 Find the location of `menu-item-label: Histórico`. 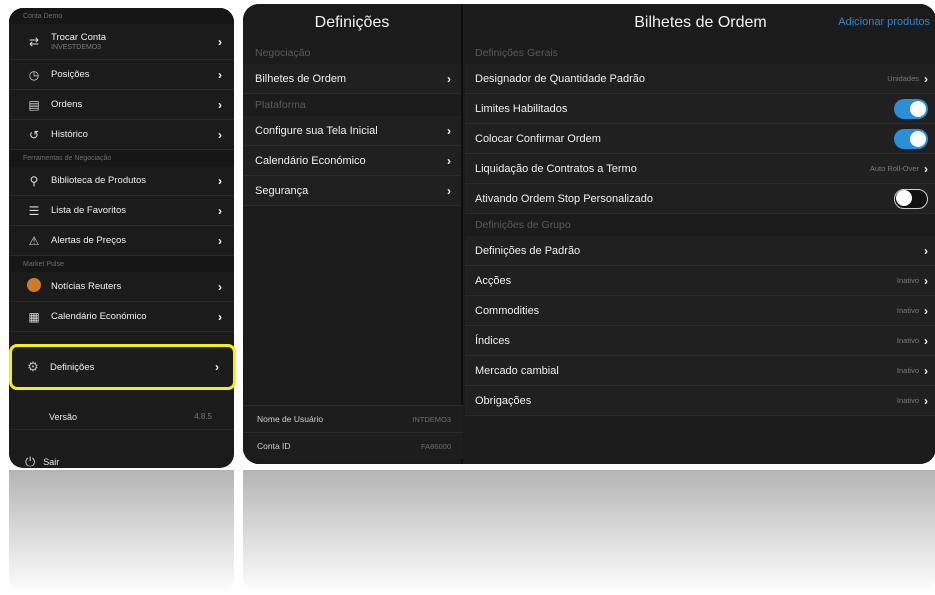

menu-item-label: Histórico is located at coordinates (69, 134).